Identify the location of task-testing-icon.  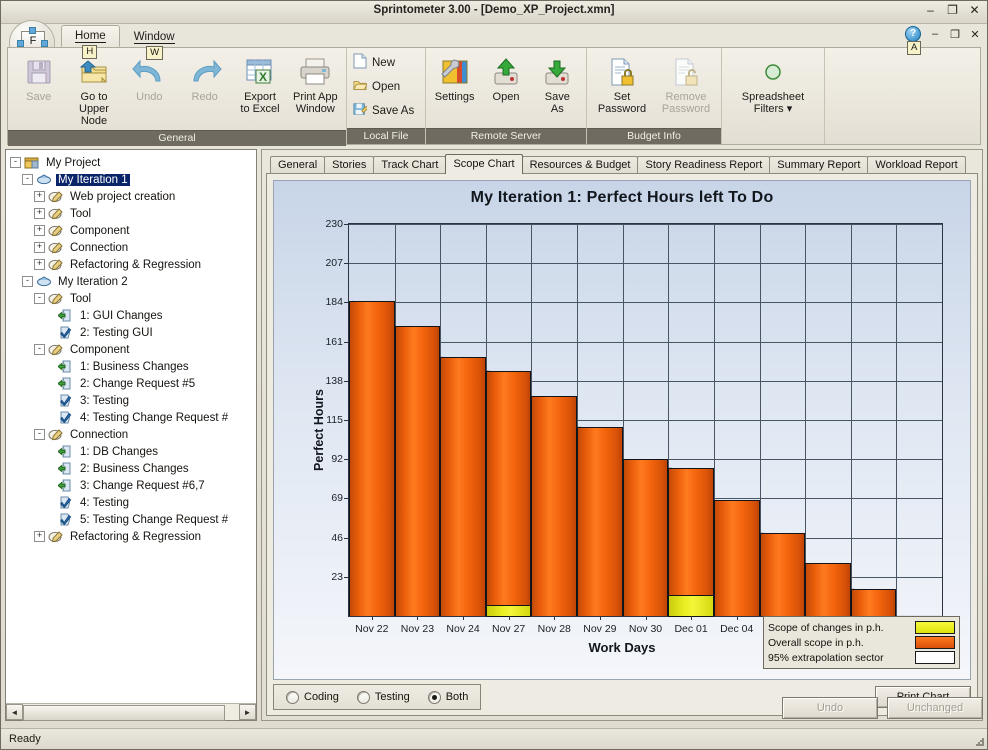
(66, 333).